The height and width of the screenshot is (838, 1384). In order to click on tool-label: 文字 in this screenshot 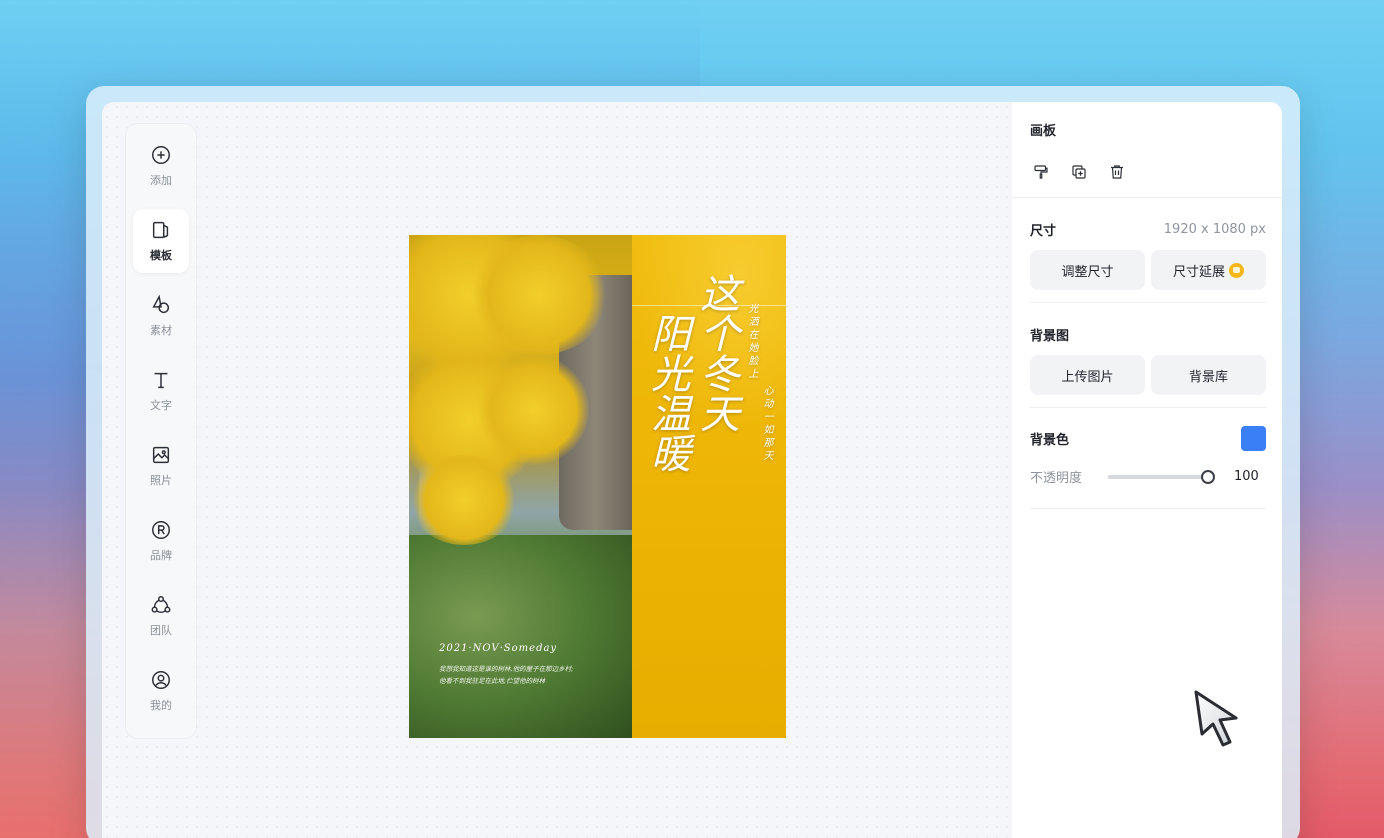, I will do `click(161, 405)`.